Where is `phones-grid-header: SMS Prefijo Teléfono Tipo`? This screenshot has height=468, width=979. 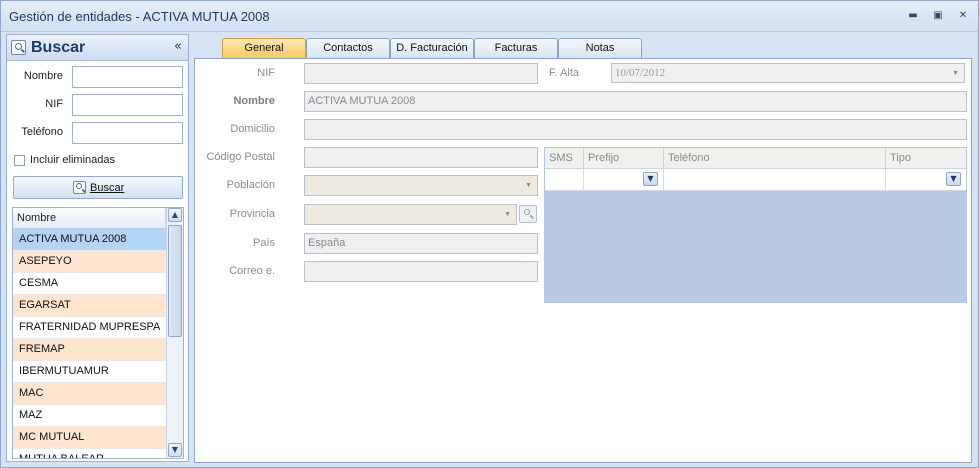
phones-grid-header: SMS Prefijo Teléfono Tipo is located at coordinates (755, 158).